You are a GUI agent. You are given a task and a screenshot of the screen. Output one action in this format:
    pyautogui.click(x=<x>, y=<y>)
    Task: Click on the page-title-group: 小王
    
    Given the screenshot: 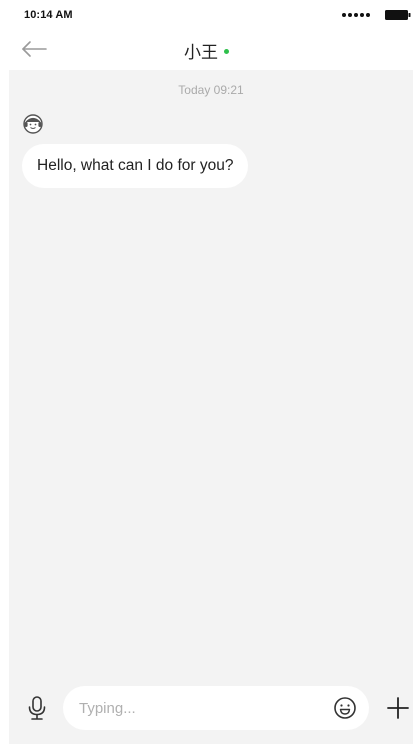 What is the action you would take?
    pyautogui.click(x=206, y=50)
    